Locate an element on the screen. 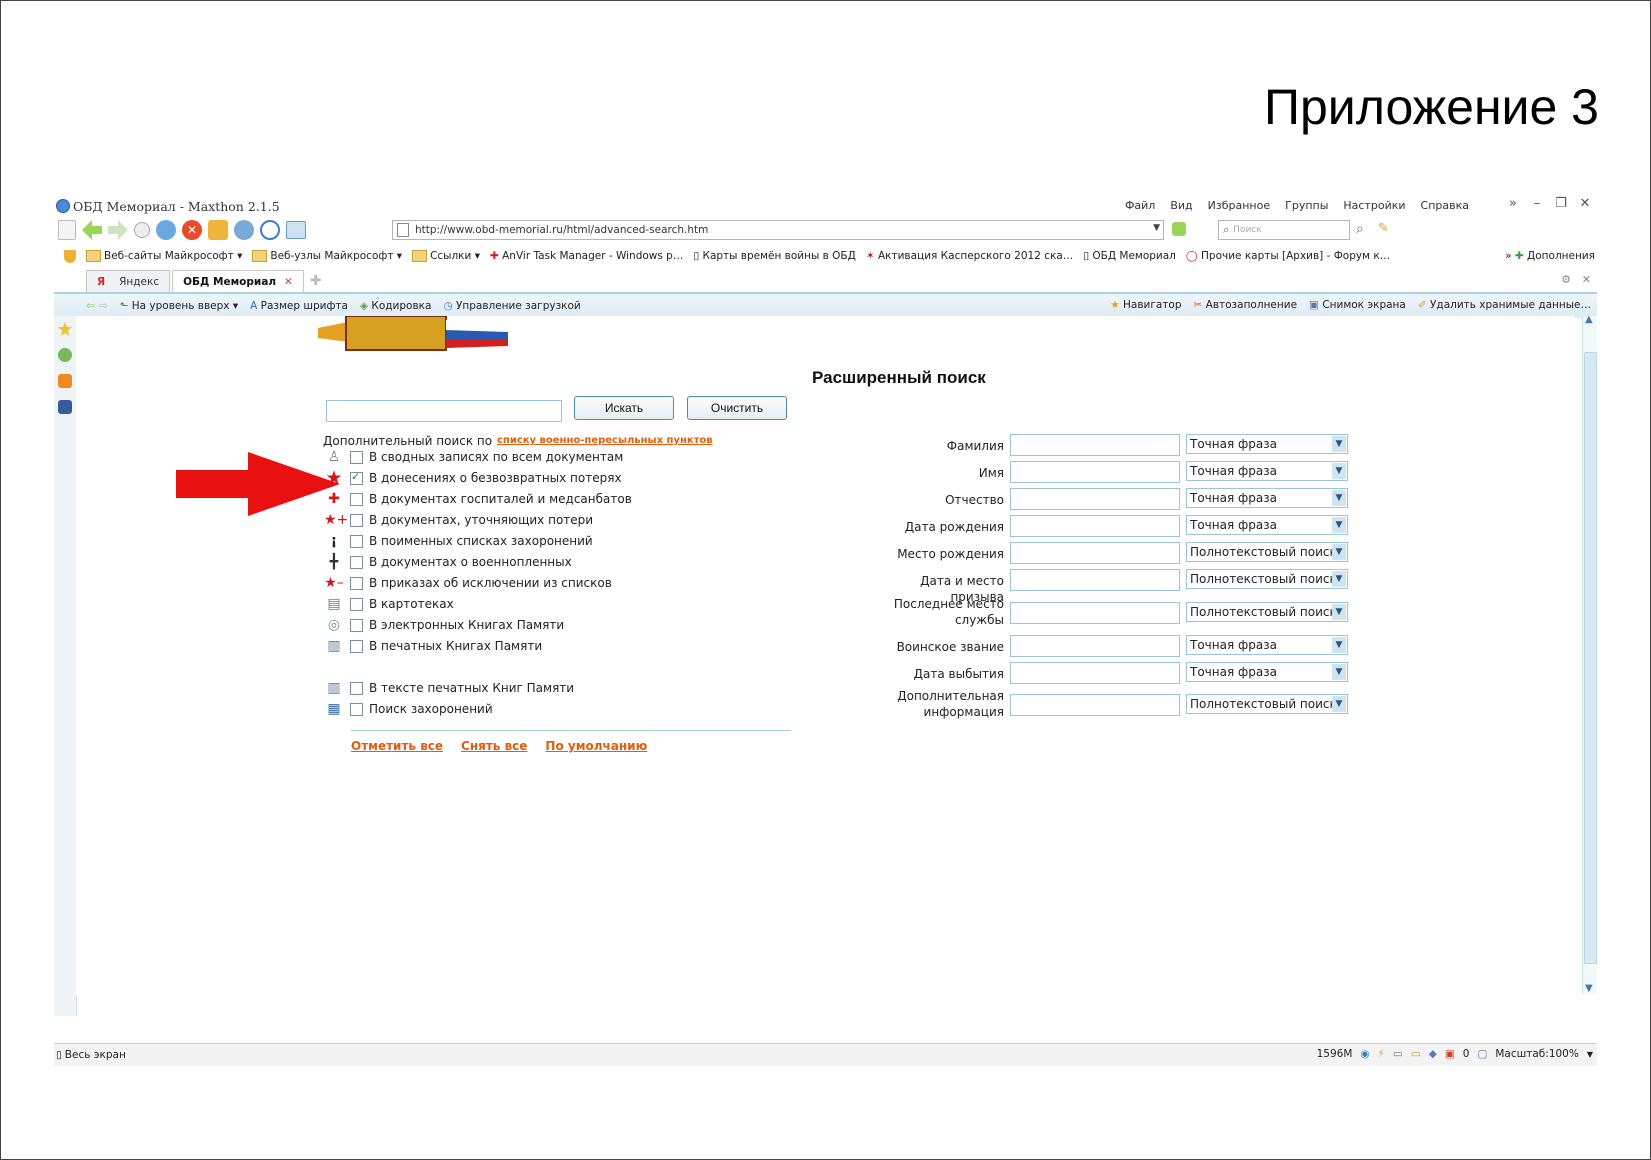  popup-blocker-icon: ▣ is located at coordinates (1450, 1054).